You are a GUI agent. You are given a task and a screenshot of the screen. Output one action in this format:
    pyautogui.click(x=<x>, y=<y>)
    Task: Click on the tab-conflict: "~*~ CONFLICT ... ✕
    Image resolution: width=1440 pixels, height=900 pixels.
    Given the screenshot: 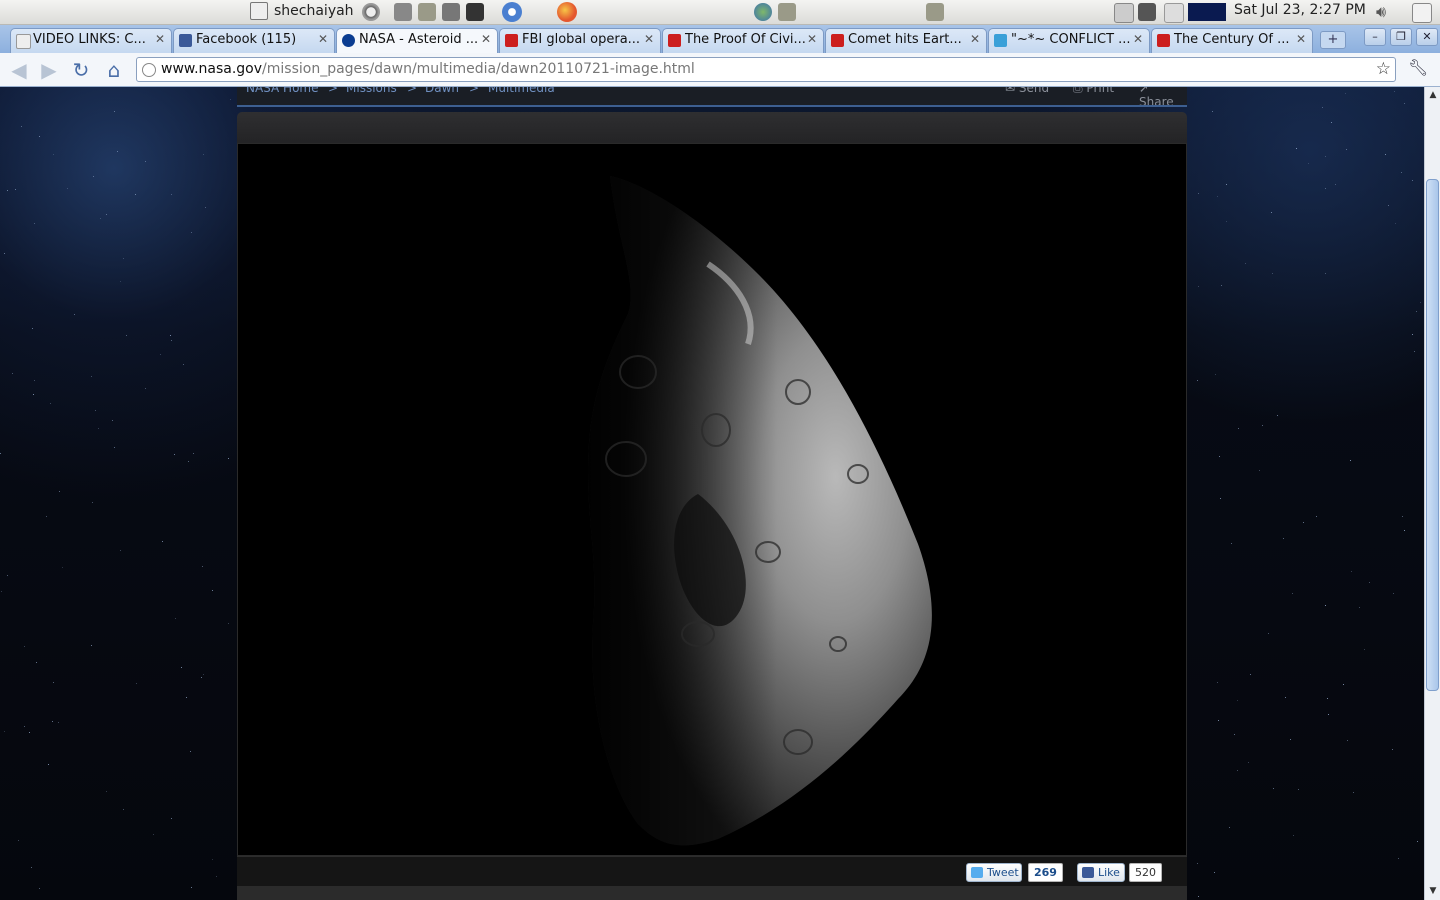 What is the action you would take?
    pyautogui.click(x=1069, y=40)
    